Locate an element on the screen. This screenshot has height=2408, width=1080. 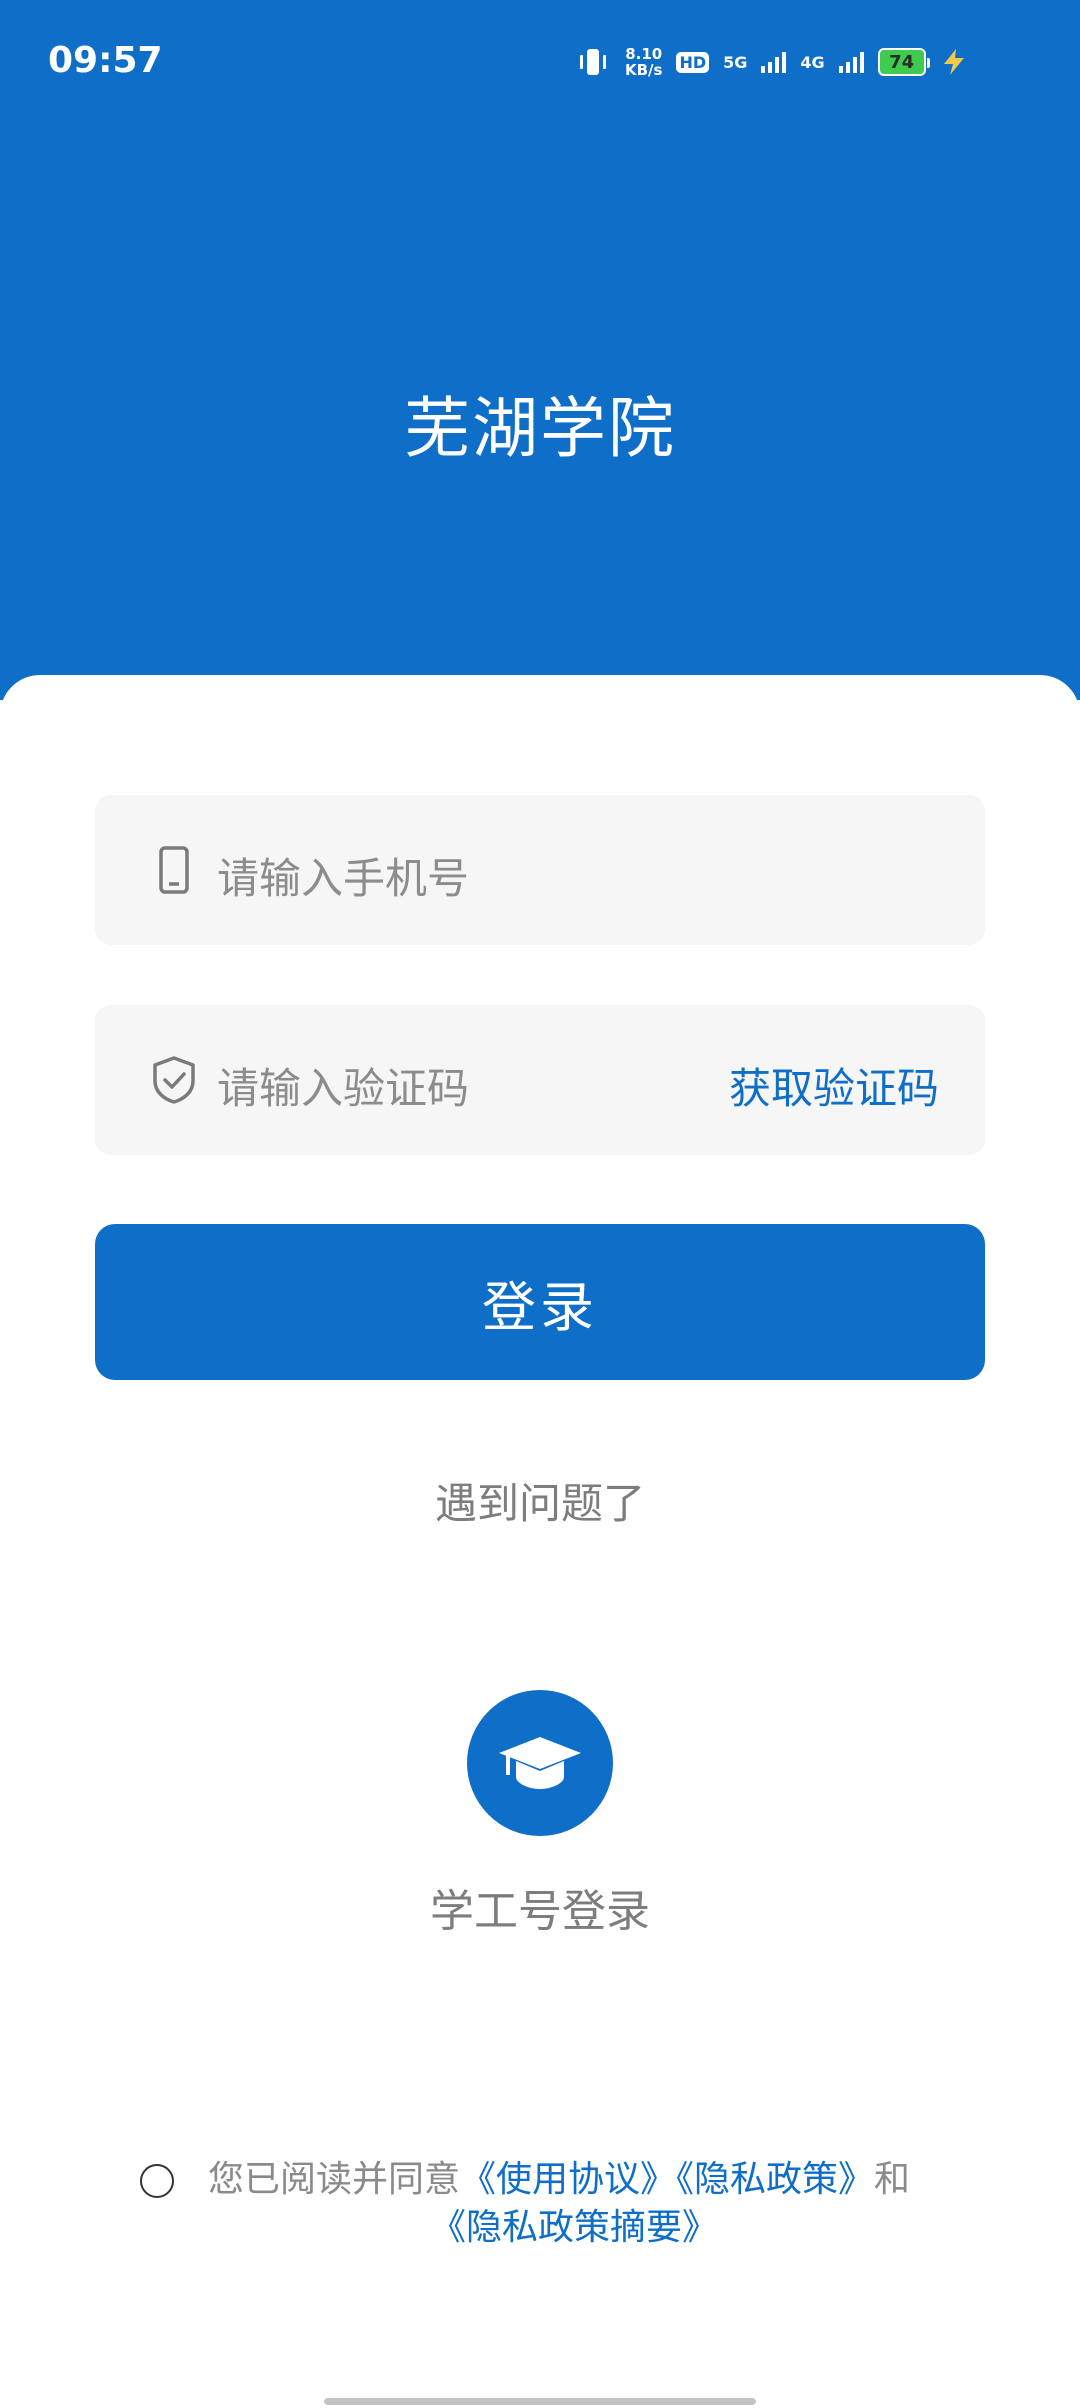
privacy-summary-link: 《隐私政策摘要》 is located at coordinates (574, 2227).